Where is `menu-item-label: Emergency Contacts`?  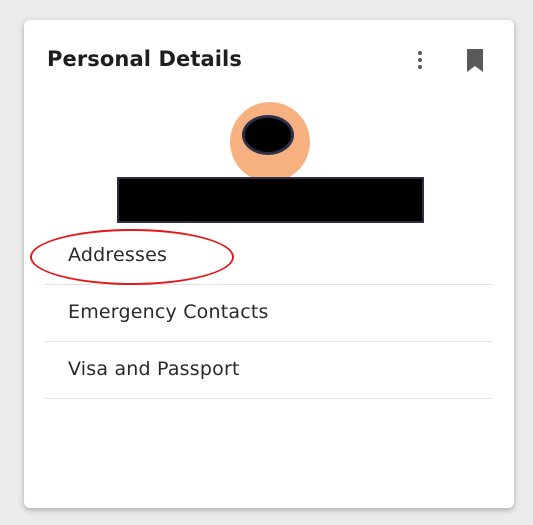
menu-item-label: Emergency Contacts is located at coordinates (168, 312).